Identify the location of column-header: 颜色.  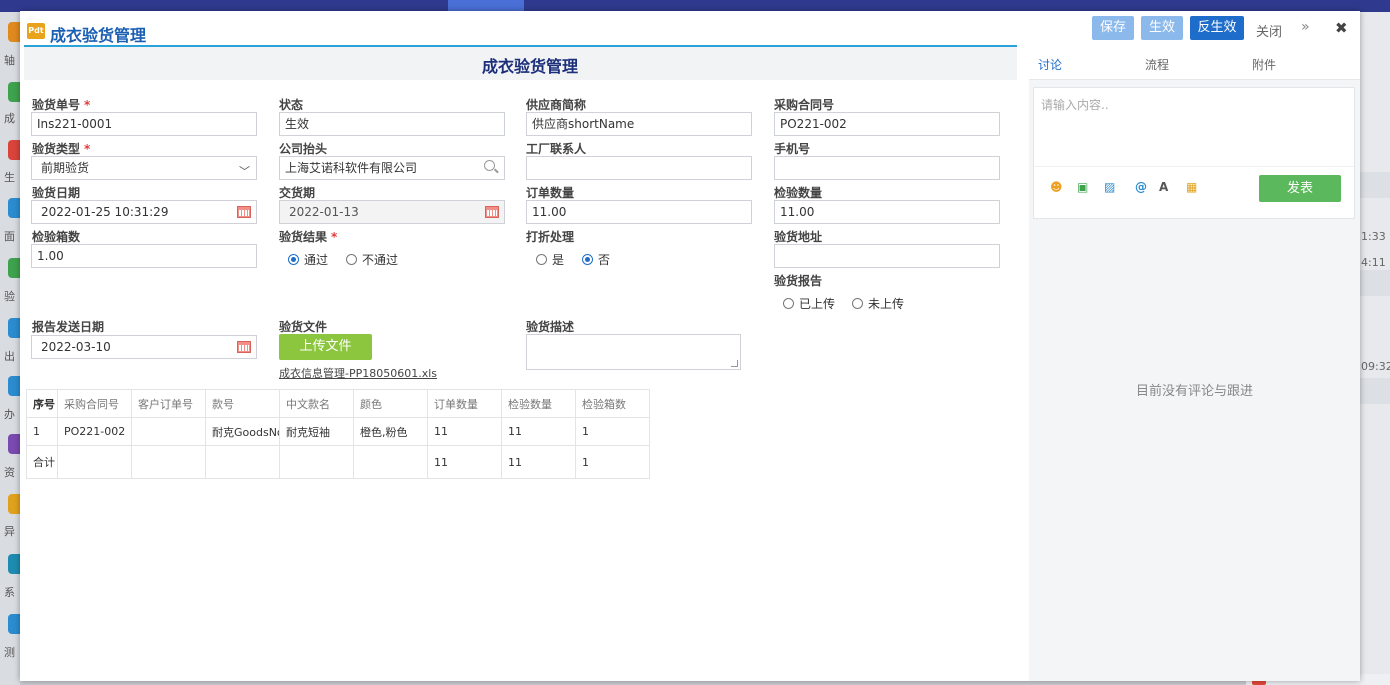
(390, 403).